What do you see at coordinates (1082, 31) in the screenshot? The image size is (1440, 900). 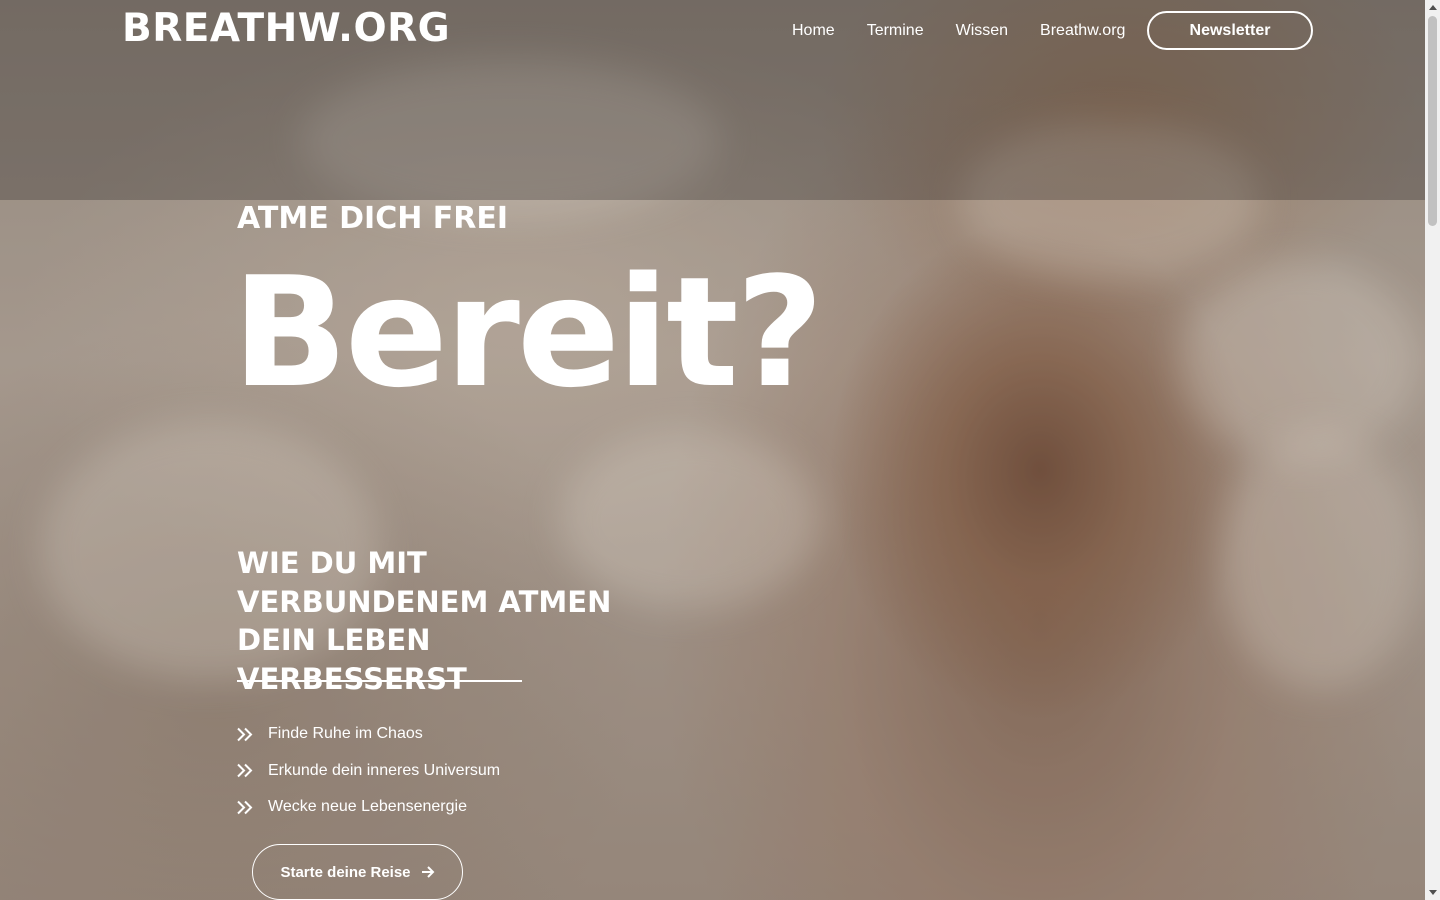 I see `nav-item-breathw: Breathw.org` at bounding box center [1082, 31].